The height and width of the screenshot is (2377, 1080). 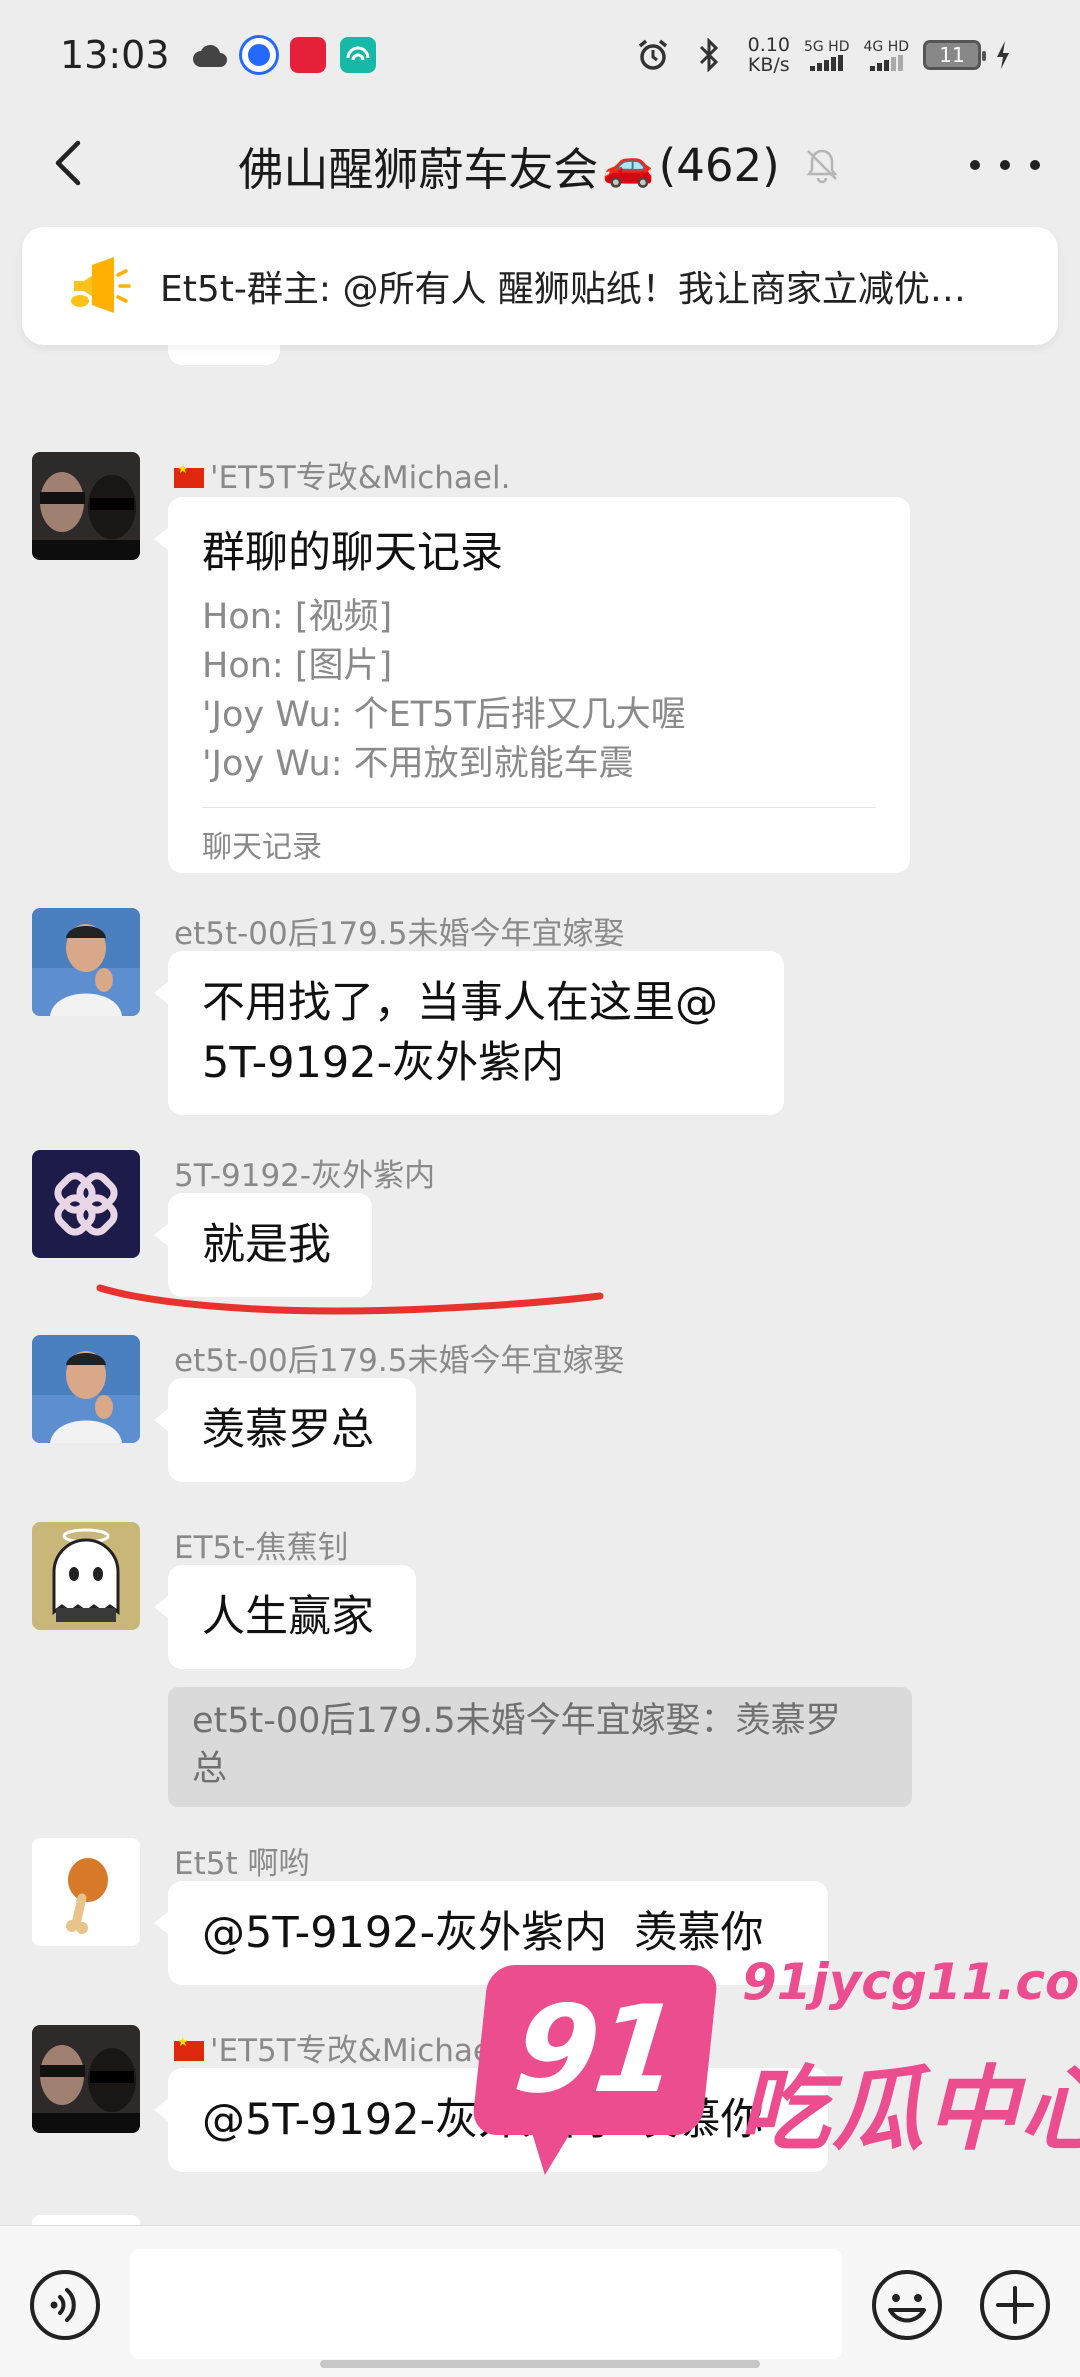 I want to click on charging-icon, so click(x=1003, y=55).